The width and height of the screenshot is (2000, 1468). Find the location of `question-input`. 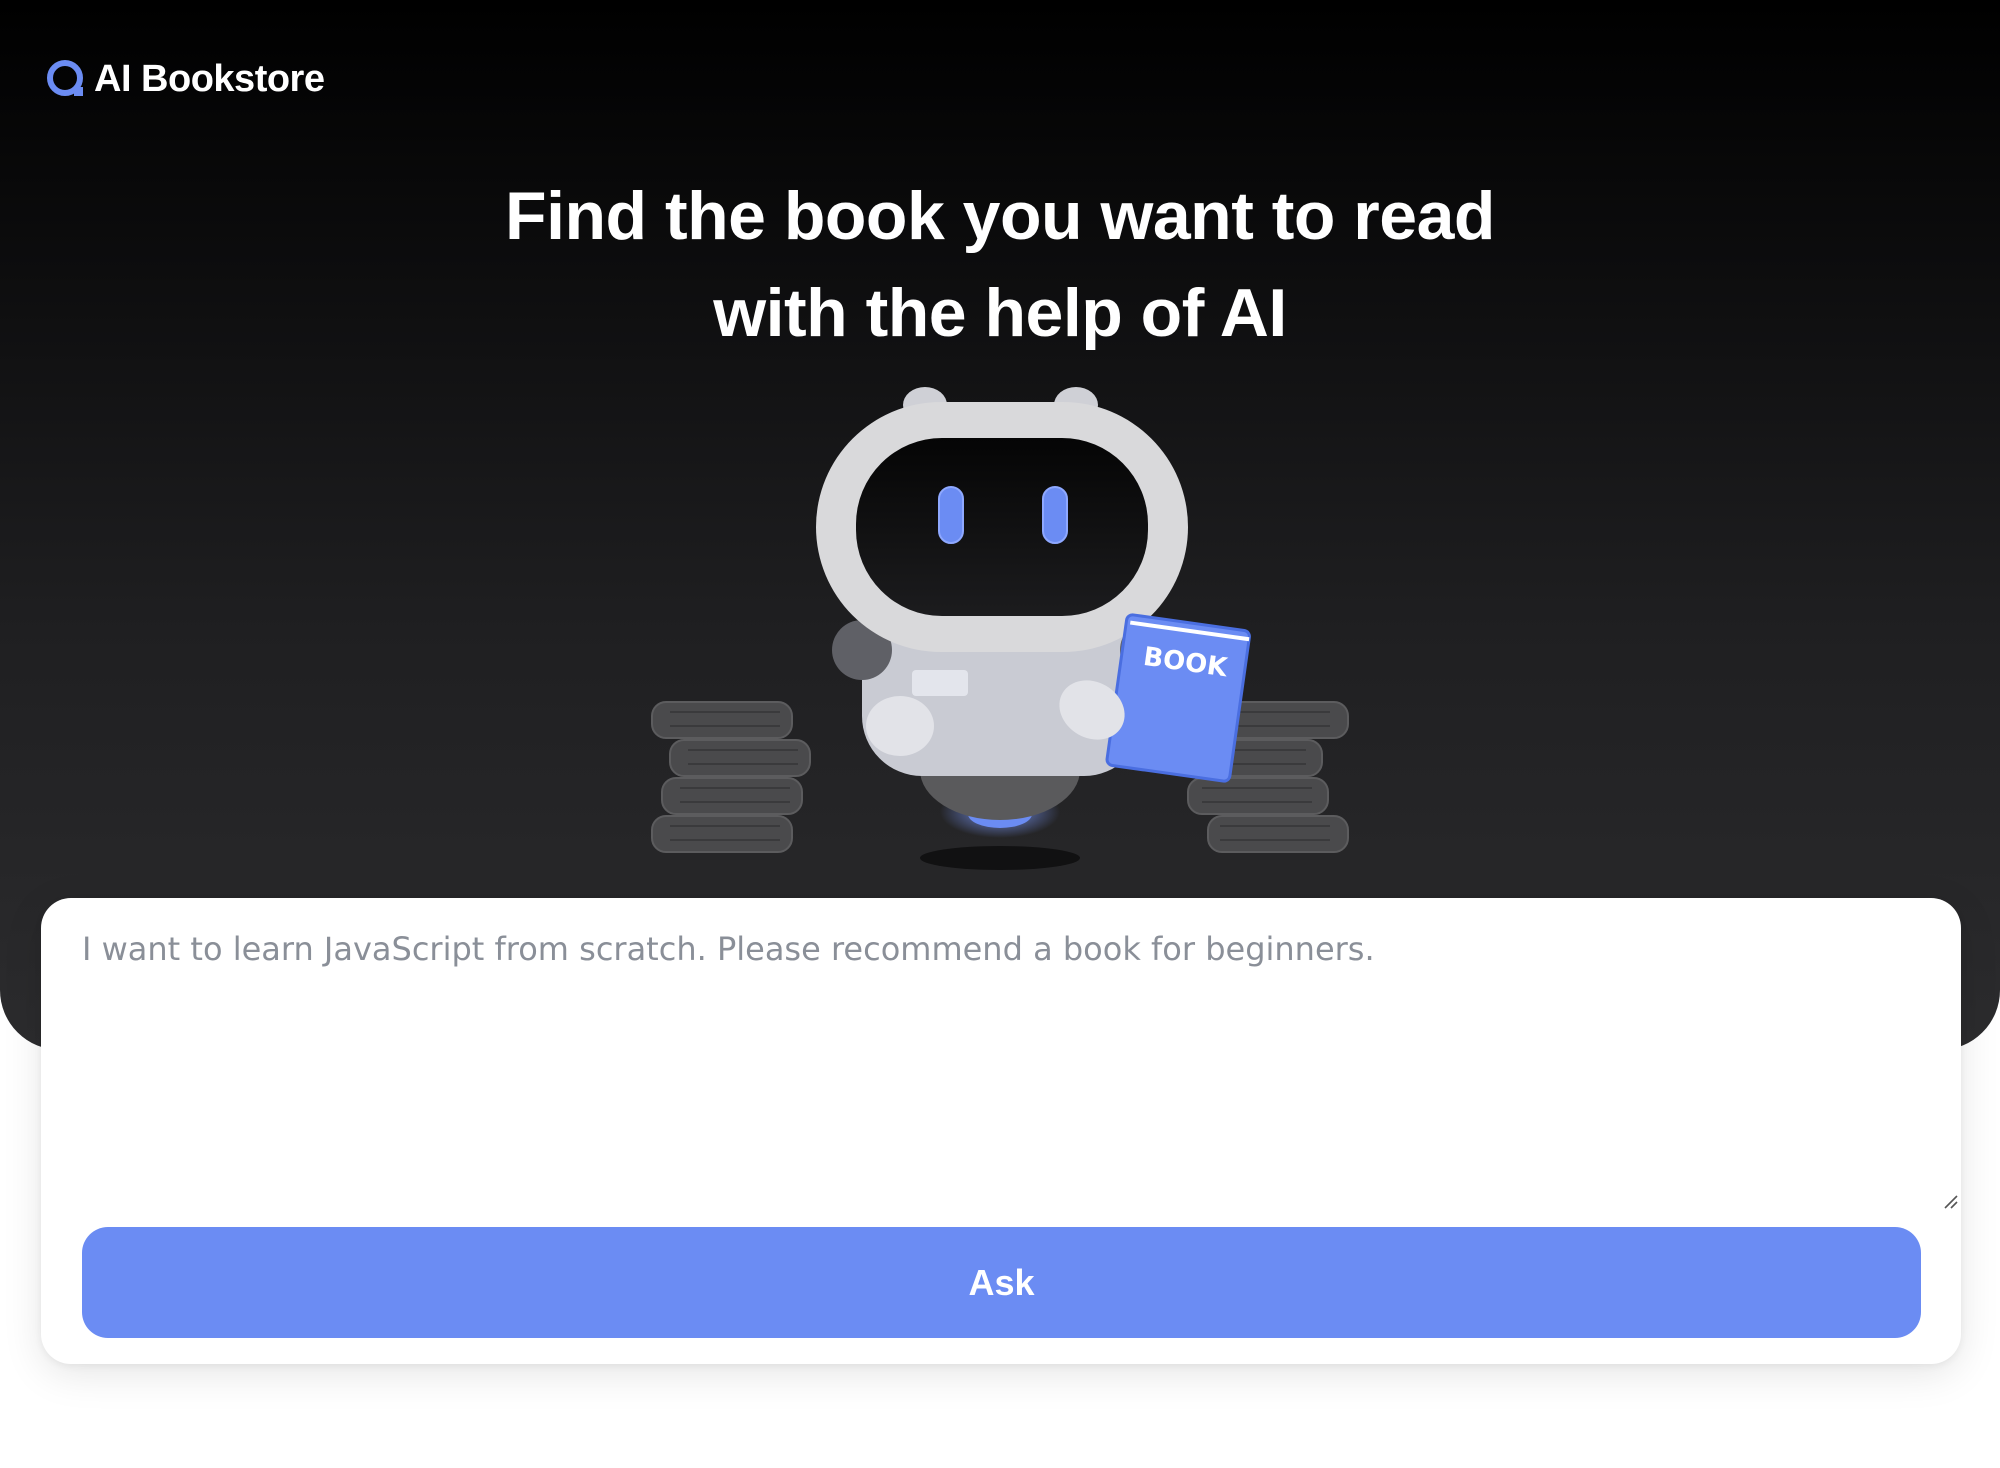

question-input is located at coordinates (1002, 1021).